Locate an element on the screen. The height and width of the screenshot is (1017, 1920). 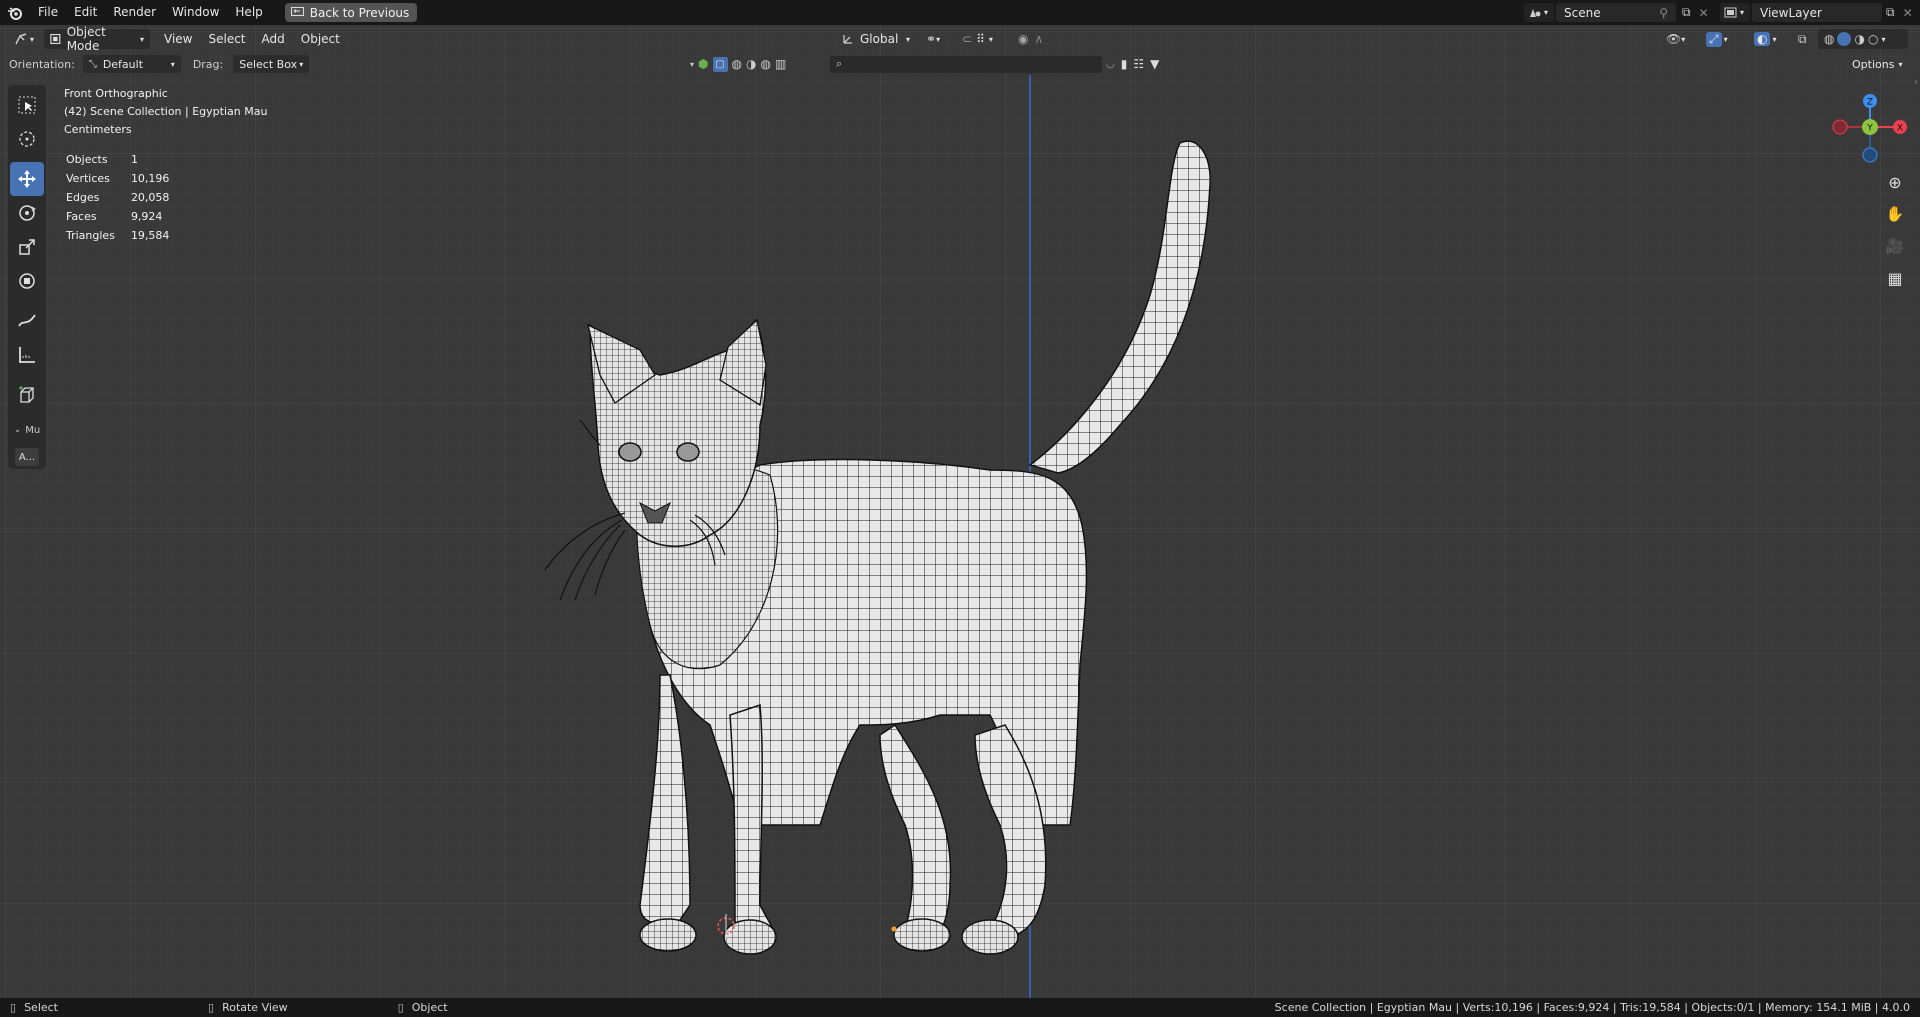
snap-controls: ⊂ ⠿ ▾ is located at coordinates (982, 39).